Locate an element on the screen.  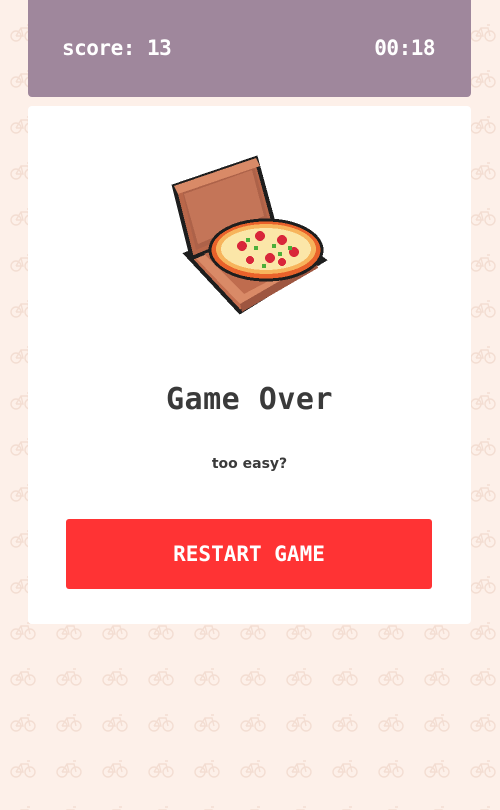
pizza-box-icon is located at coordinates (249, 235).